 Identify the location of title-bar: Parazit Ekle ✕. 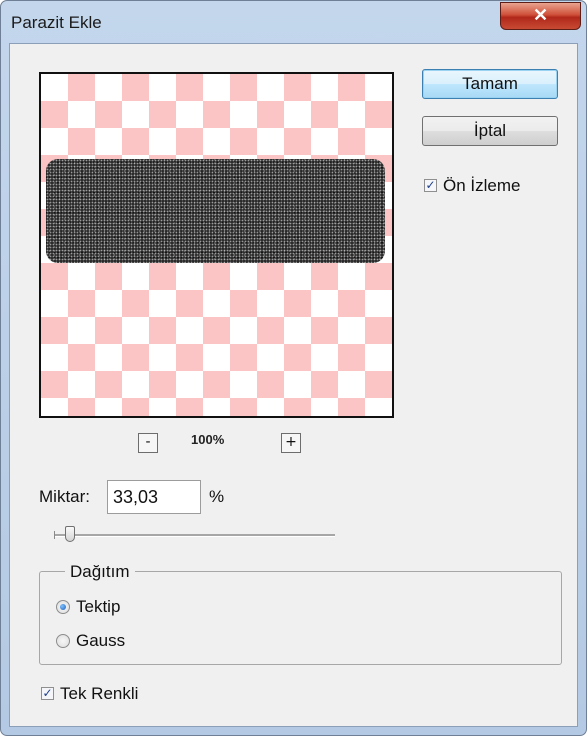
(293, 22).